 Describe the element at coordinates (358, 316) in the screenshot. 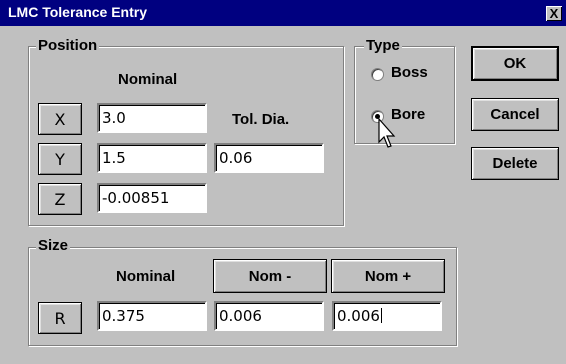

I see `nom-plus-field-text: 0.006` at that location.